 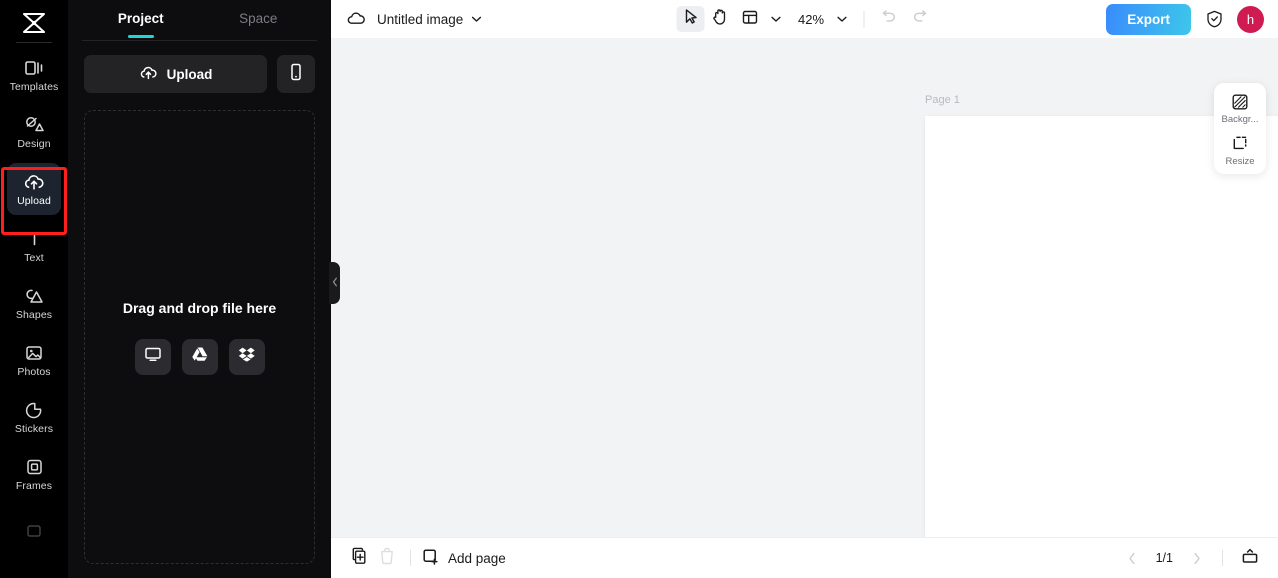 I want to click on chevron-down-icon, so click(x=476, y=19).